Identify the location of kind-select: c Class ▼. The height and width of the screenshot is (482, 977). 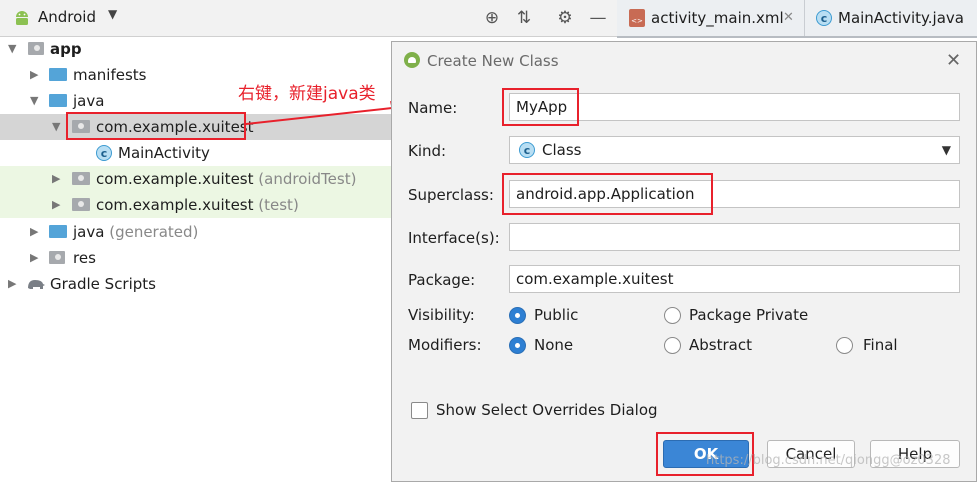
(734, 150).